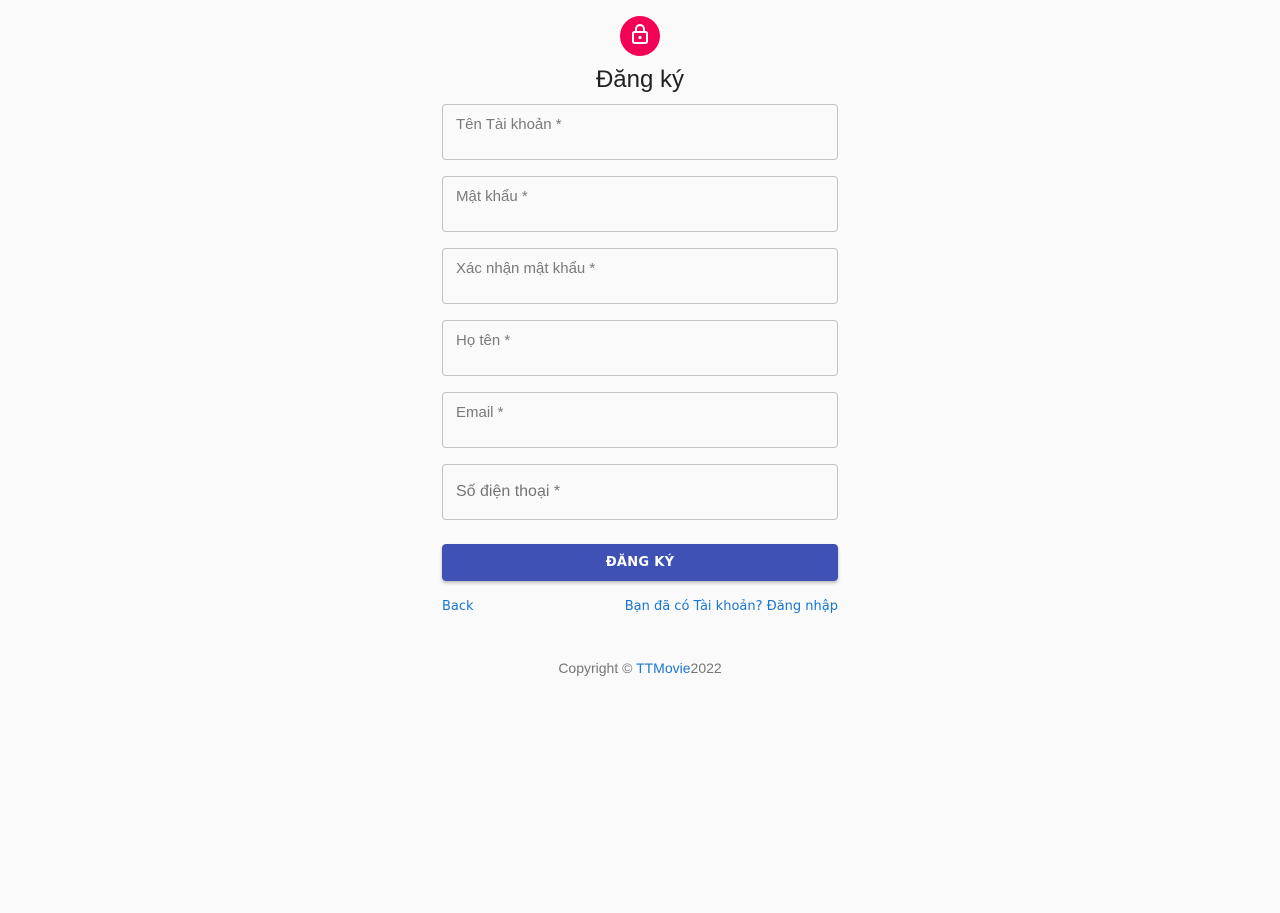 This screenshot has height=913, width=1280. Describe the element at coordinates (663, 668) in the screenshot. I see `brand-link: TTMovie` at that location.